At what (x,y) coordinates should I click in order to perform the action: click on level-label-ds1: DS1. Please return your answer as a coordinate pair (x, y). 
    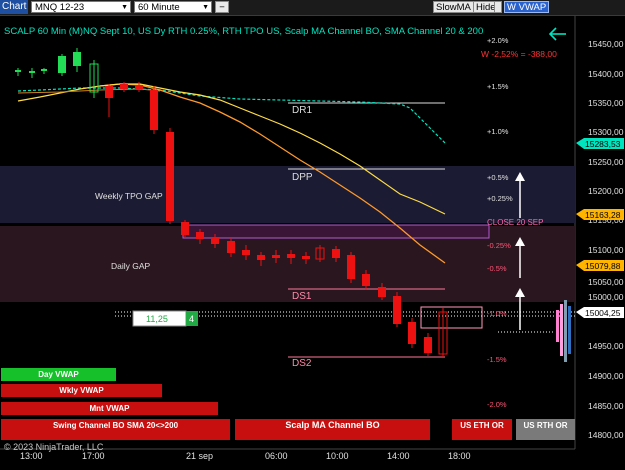
    Looking at the image, I should click on (302, 296).